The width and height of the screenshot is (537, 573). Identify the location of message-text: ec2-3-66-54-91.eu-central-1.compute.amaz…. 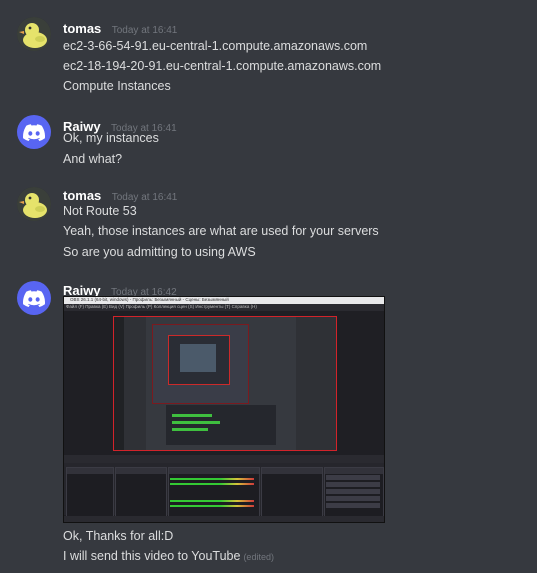
(215, 46).